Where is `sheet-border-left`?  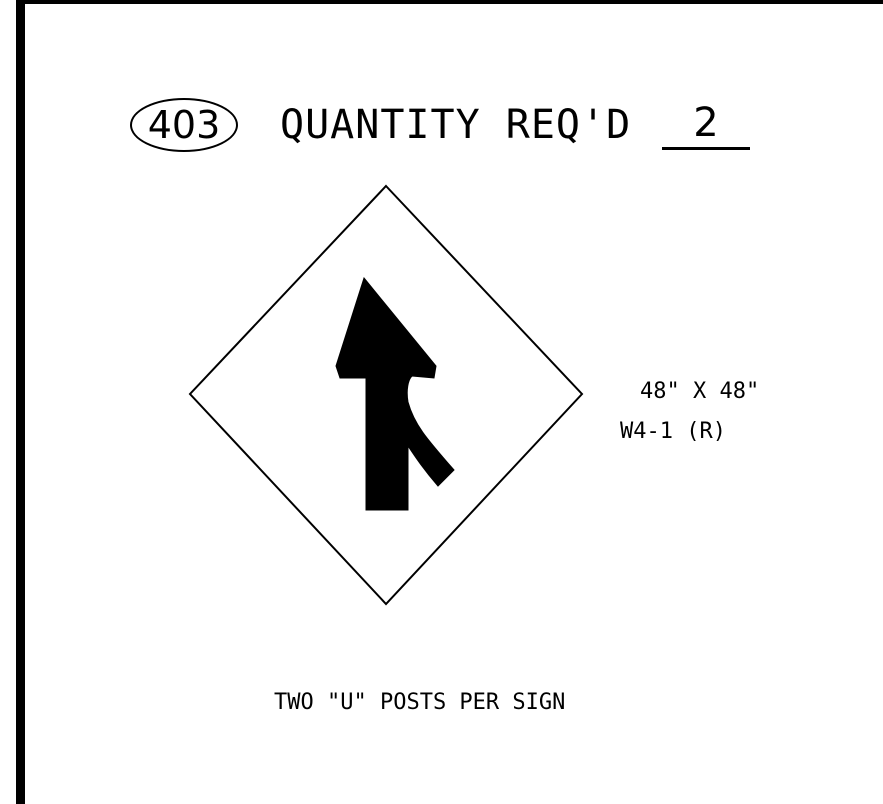
sheet-border-left is located at coordinates (20, 402).